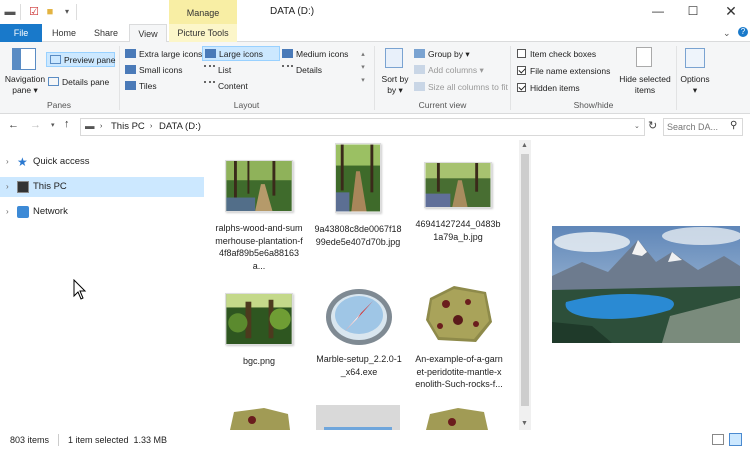 This screenshot has width=750, height=451. I want to click on status-bar: 803 items 1 item selected 1.33 MB, so click(375, 440).